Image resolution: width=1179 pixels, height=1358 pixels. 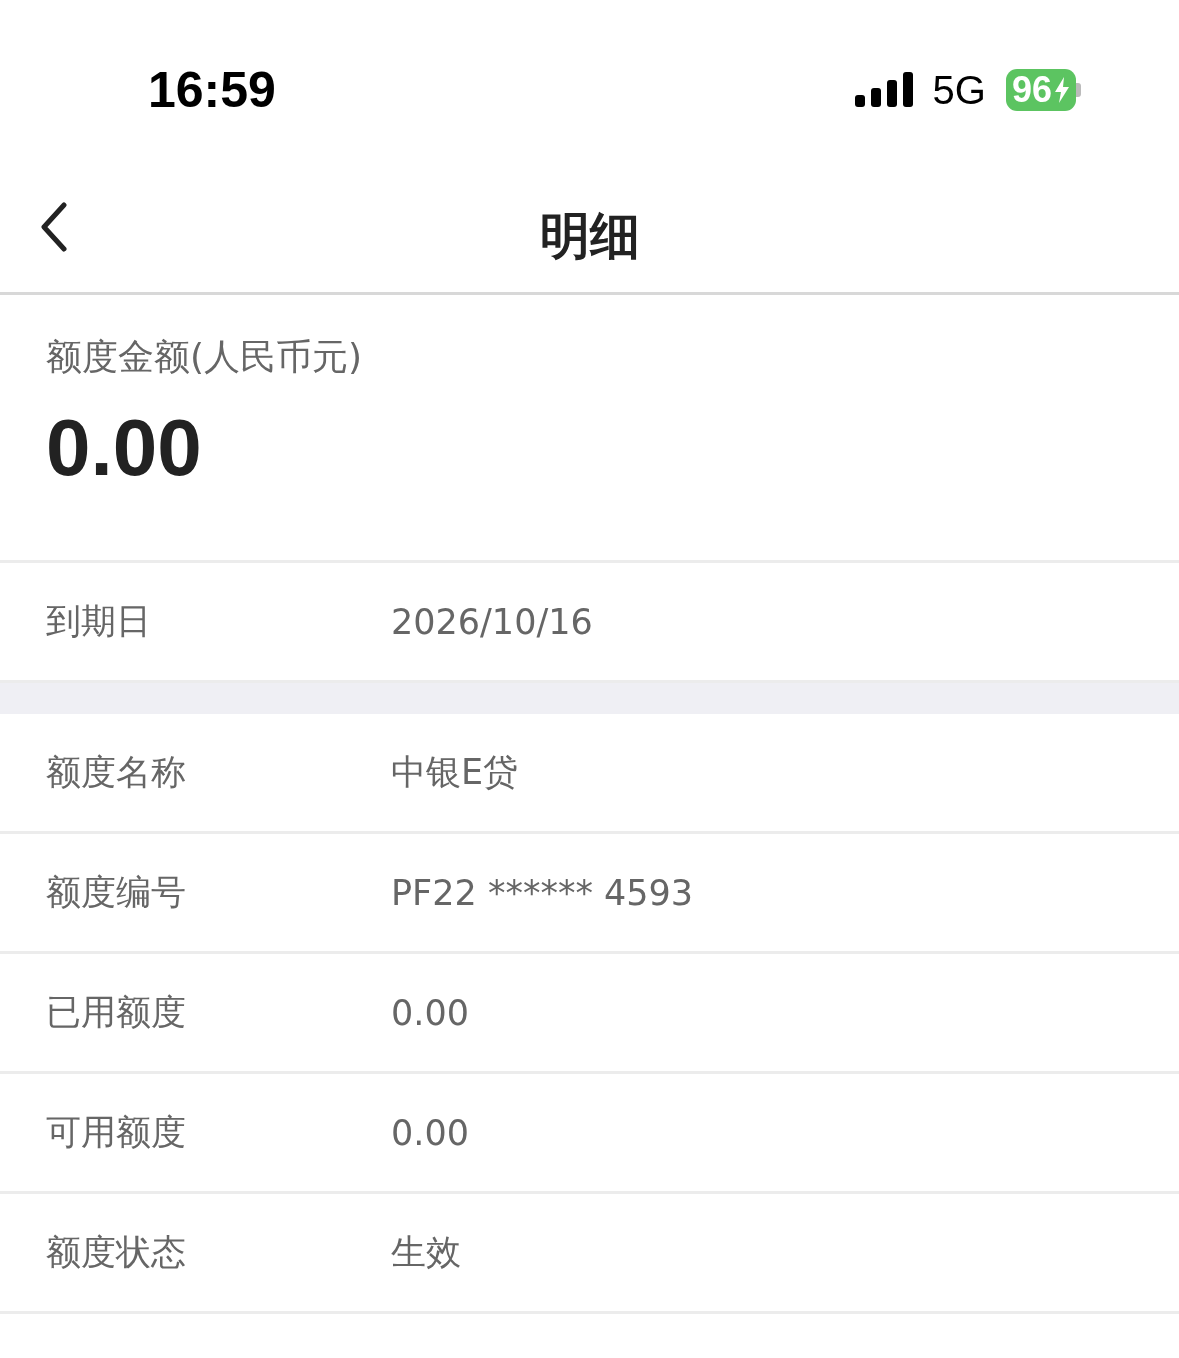 What do you see at coordinates (1031, 90) in the screenshot?
I see `battery-level: 96` at bounding box center [1031, 90].